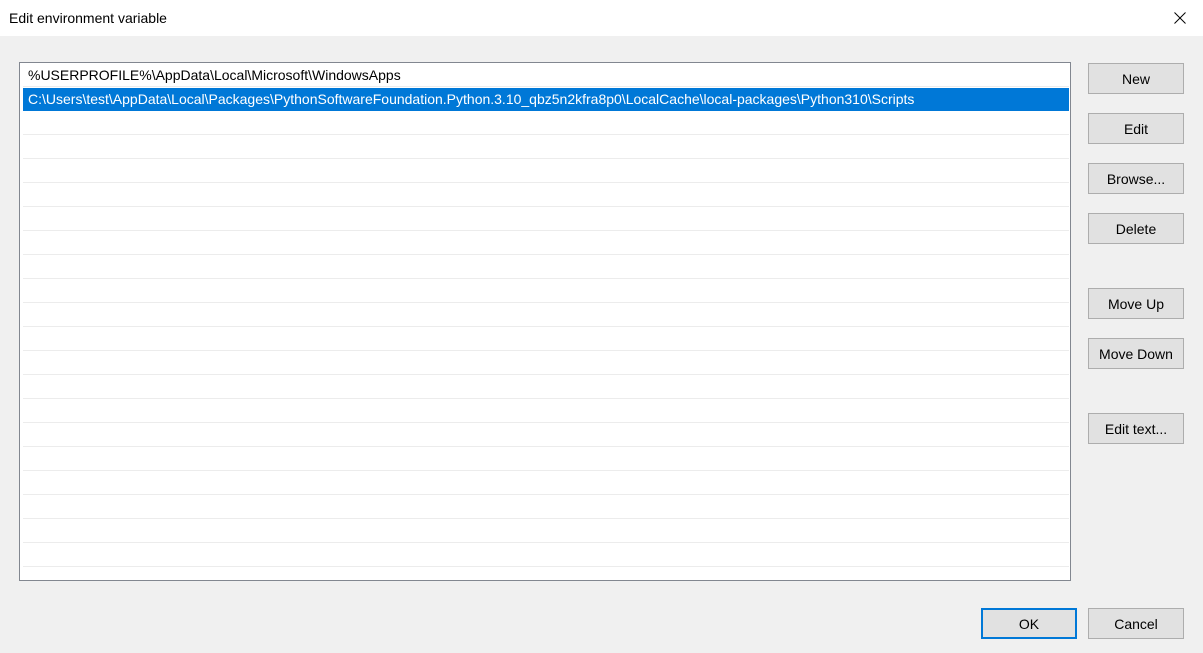  I want to click on move-up-button: Move Up, so click(1136, 303).